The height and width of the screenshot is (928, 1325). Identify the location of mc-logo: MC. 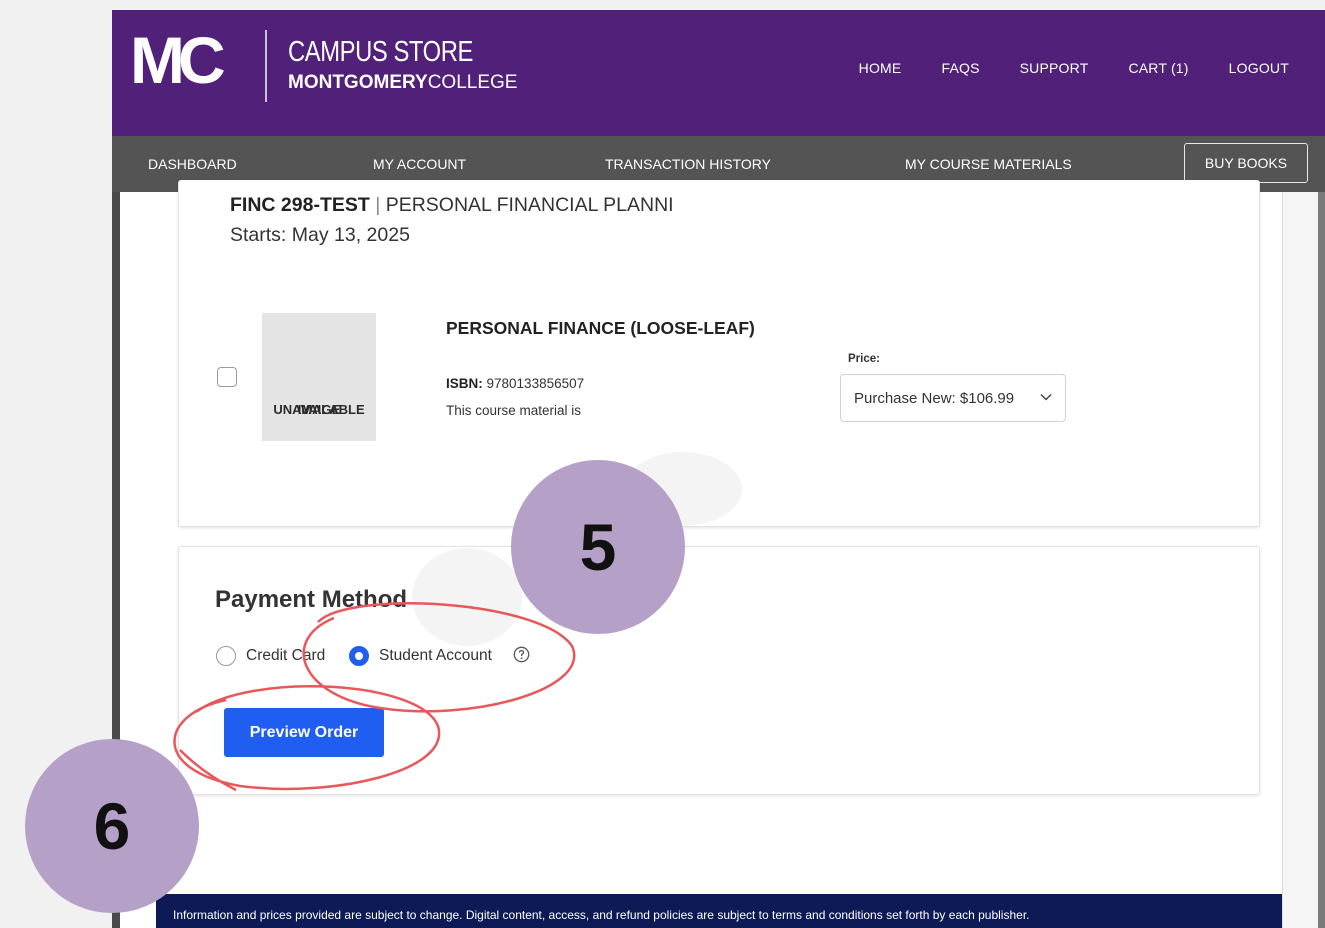
(191, 60).